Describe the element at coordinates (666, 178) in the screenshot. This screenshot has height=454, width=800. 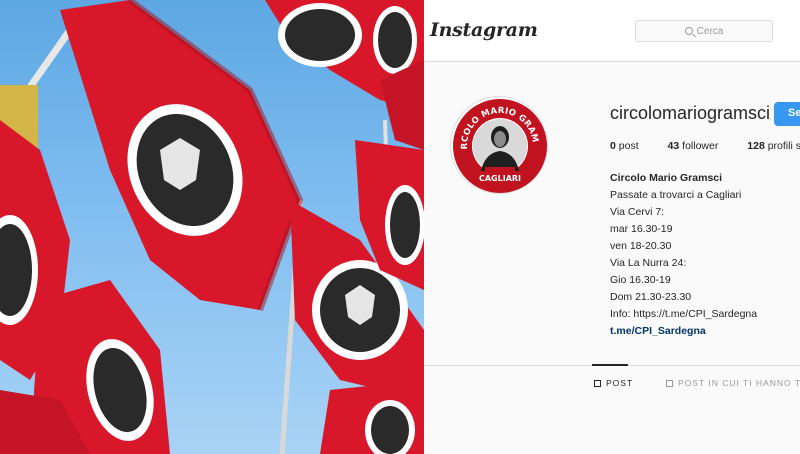
I see `profile-full-name: Circolo Mario Gramsci` at that location.